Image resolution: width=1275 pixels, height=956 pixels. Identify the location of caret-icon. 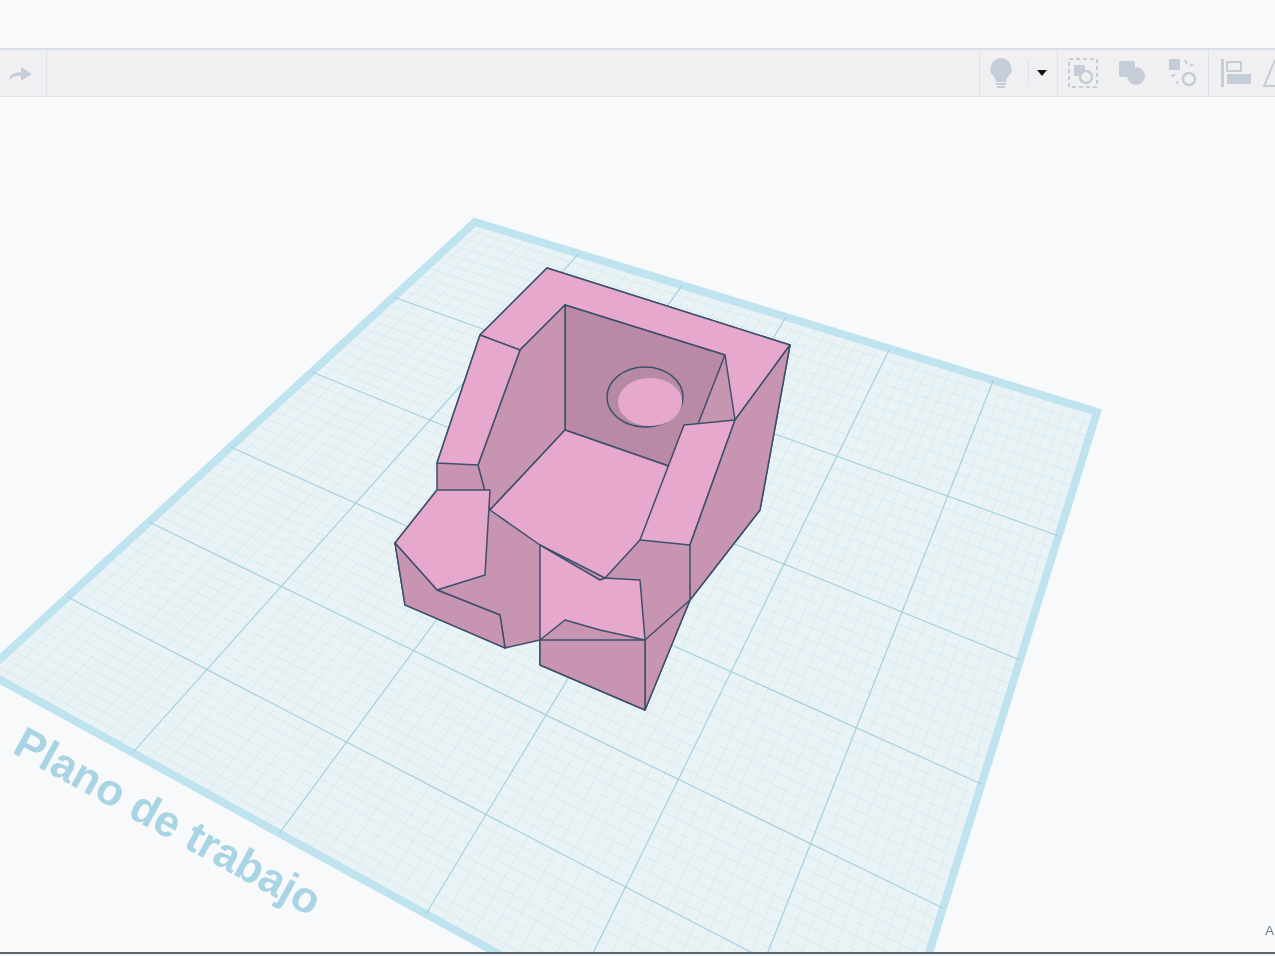
(1042, 73).